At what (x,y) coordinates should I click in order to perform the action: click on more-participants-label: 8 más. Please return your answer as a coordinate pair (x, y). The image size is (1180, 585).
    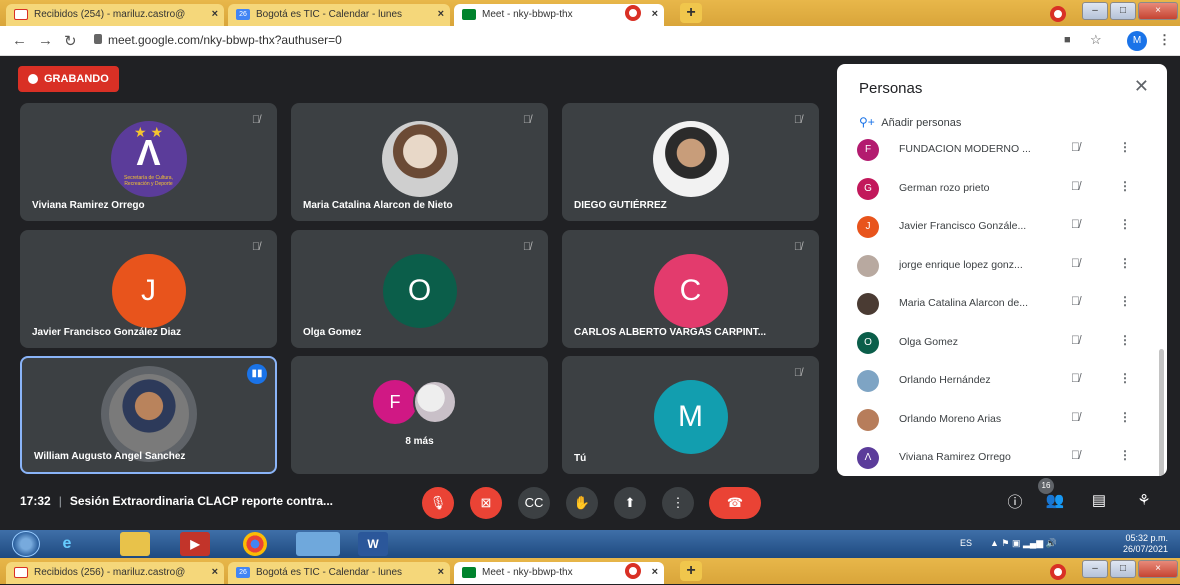
    Looking at the image, I should click on (419, 441).